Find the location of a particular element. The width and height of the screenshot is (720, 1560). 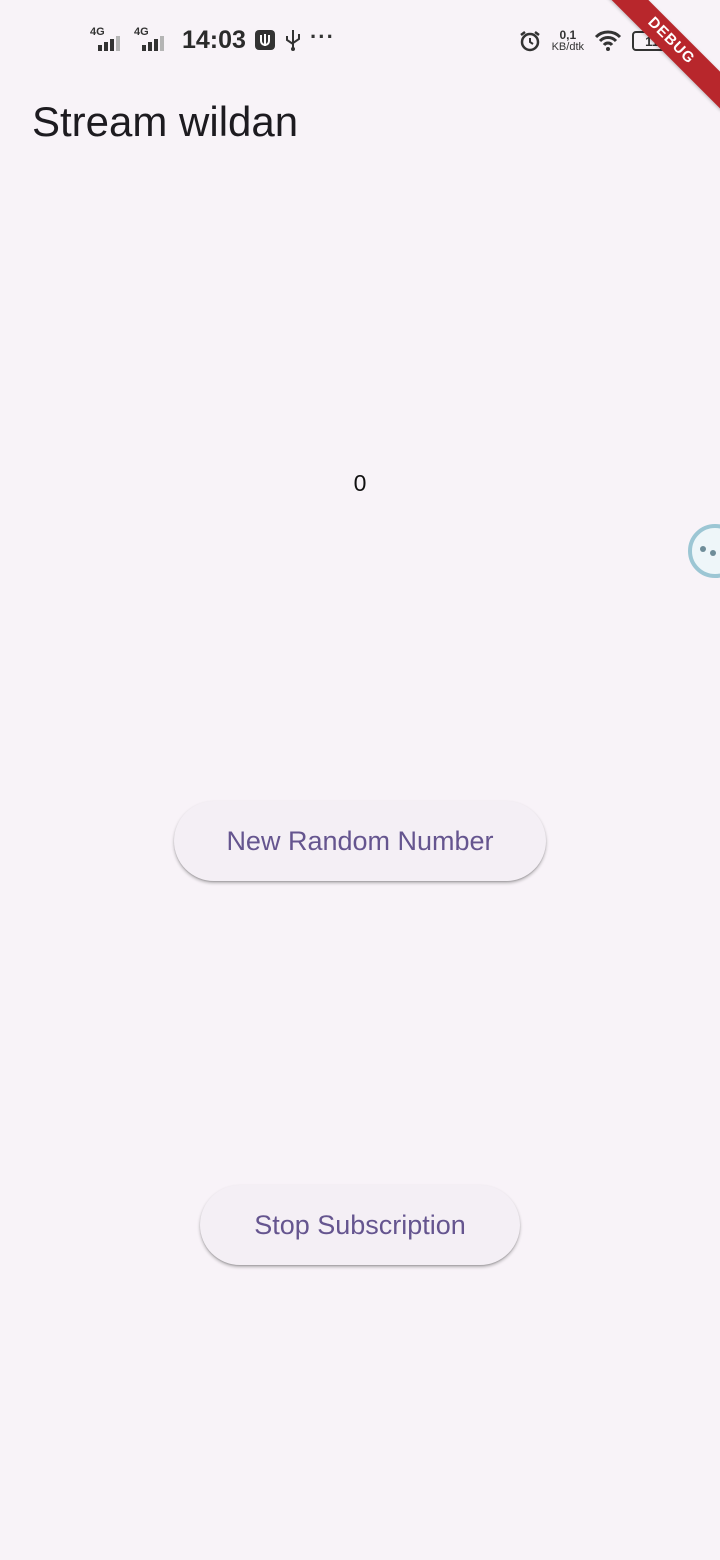

debug-banner-label: DEBUG is located at coordinates (660, 55).